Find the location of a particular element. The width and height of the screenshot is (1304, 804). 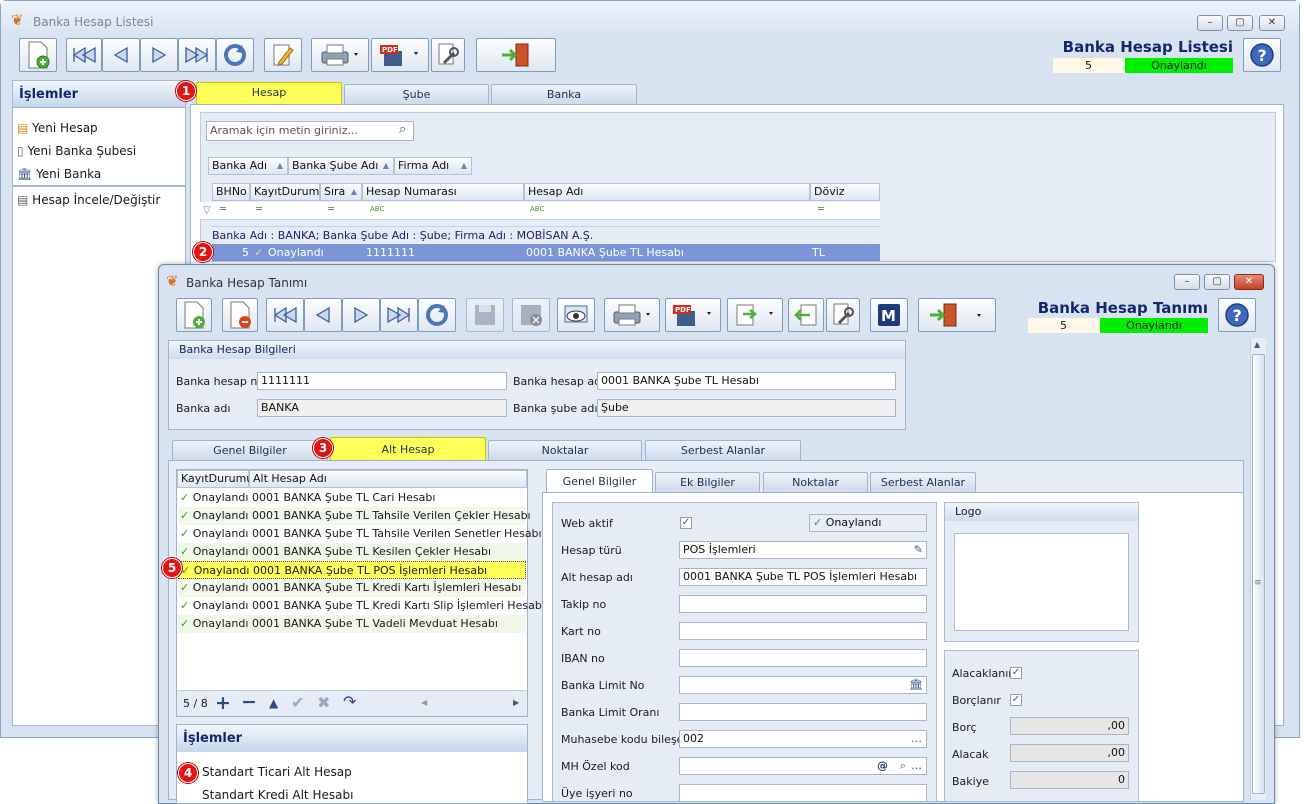

standard-trade-sub-account-link: Standart Ticari Alt Hesap is located at coordinates (277, 772).